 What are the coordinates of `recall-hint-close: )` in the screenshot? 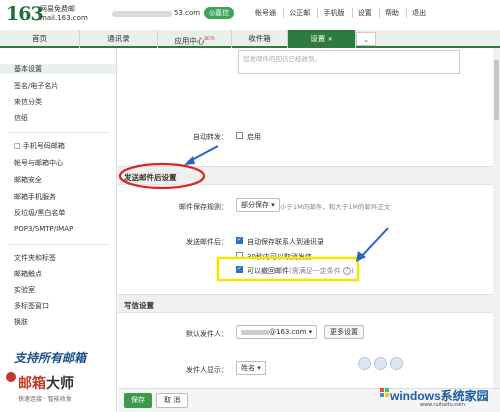 It's located at (352, 271).